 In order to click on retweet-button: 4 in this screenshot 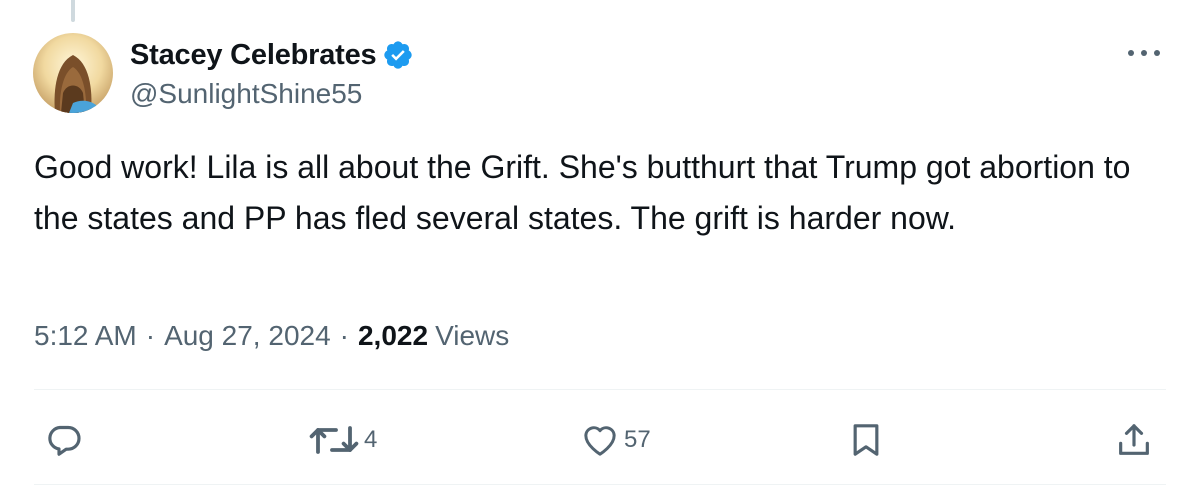, I will do `click(342, 440)`.